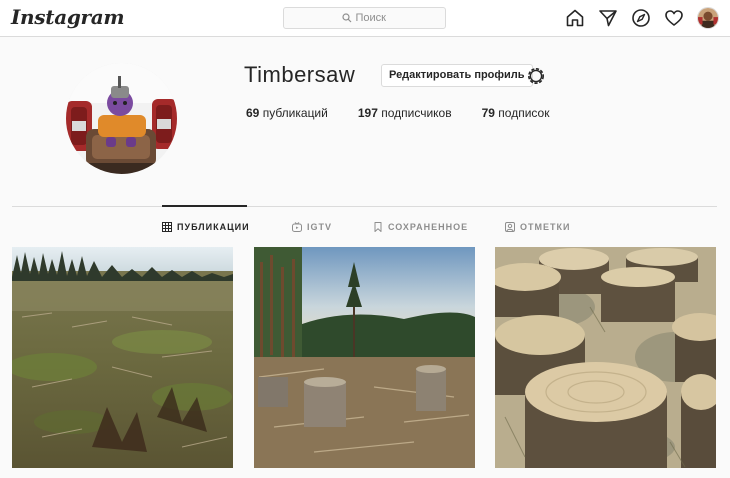 The image size is (730, 478). I want to click on cut-stumps-closeup-photo, so click(605, 357).